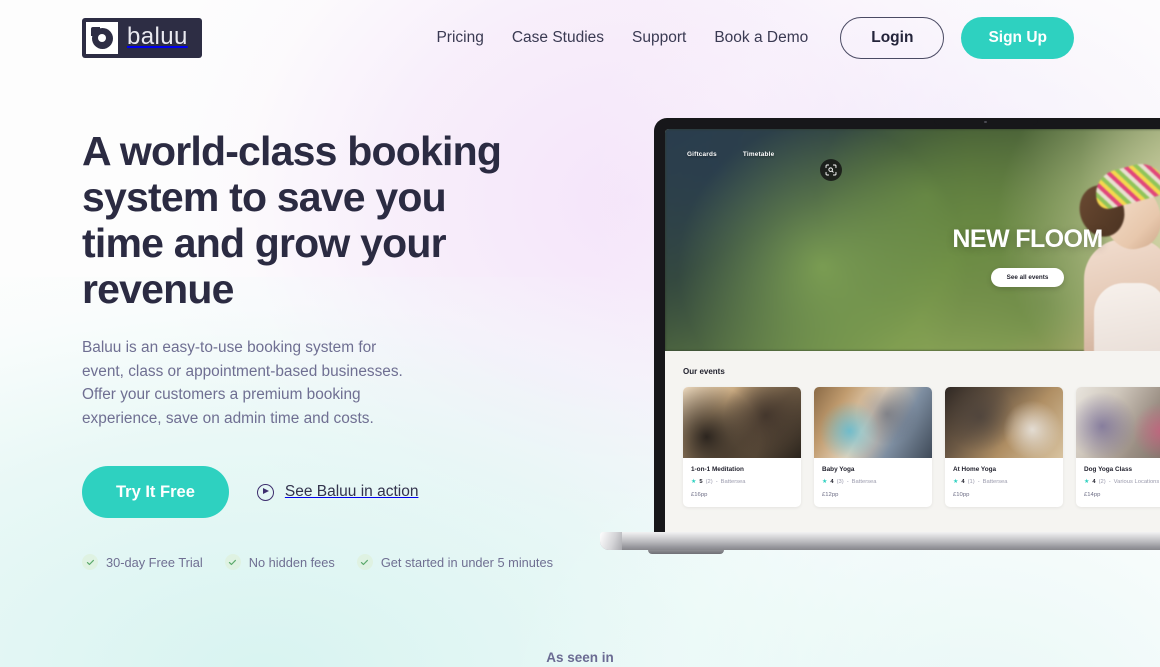 Image resolution: width=1160 pixels, height=667 pixels. What do you see at coordinates (840, 482) in the screenshot?
I see `event-review-count: (3)` at bounding box center [840, 482].